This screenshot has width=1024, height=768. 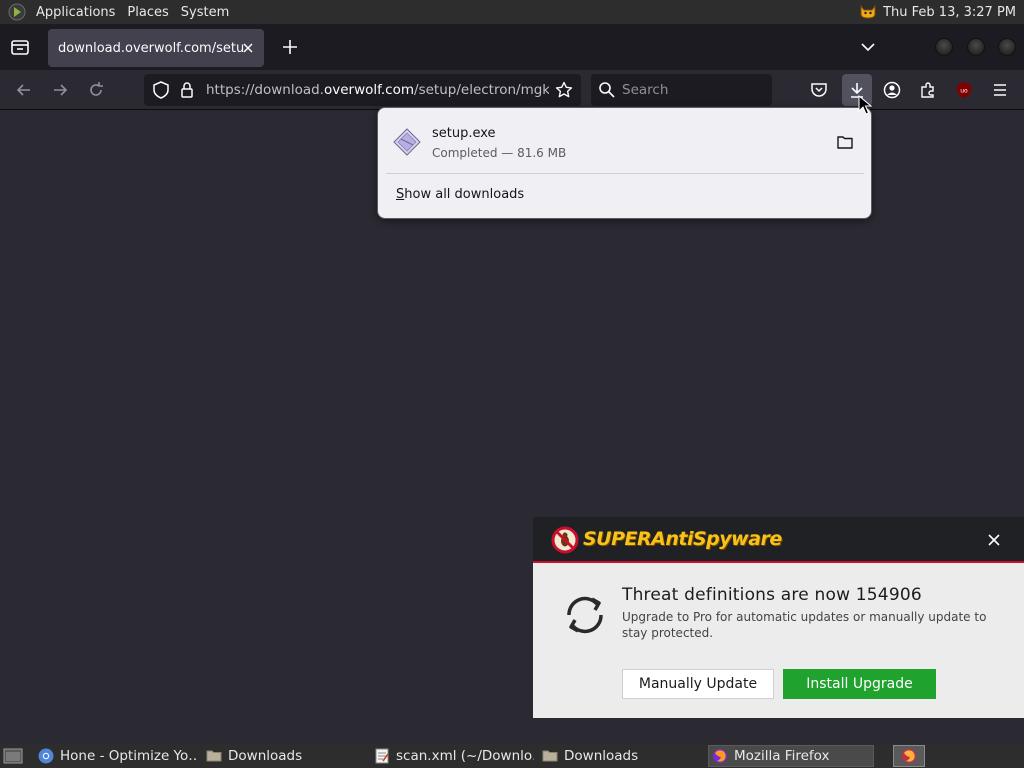 What do you see at coordinates (187, 90) in the screenshot?
I see `lock-icon` at bounding box center [187, 90].